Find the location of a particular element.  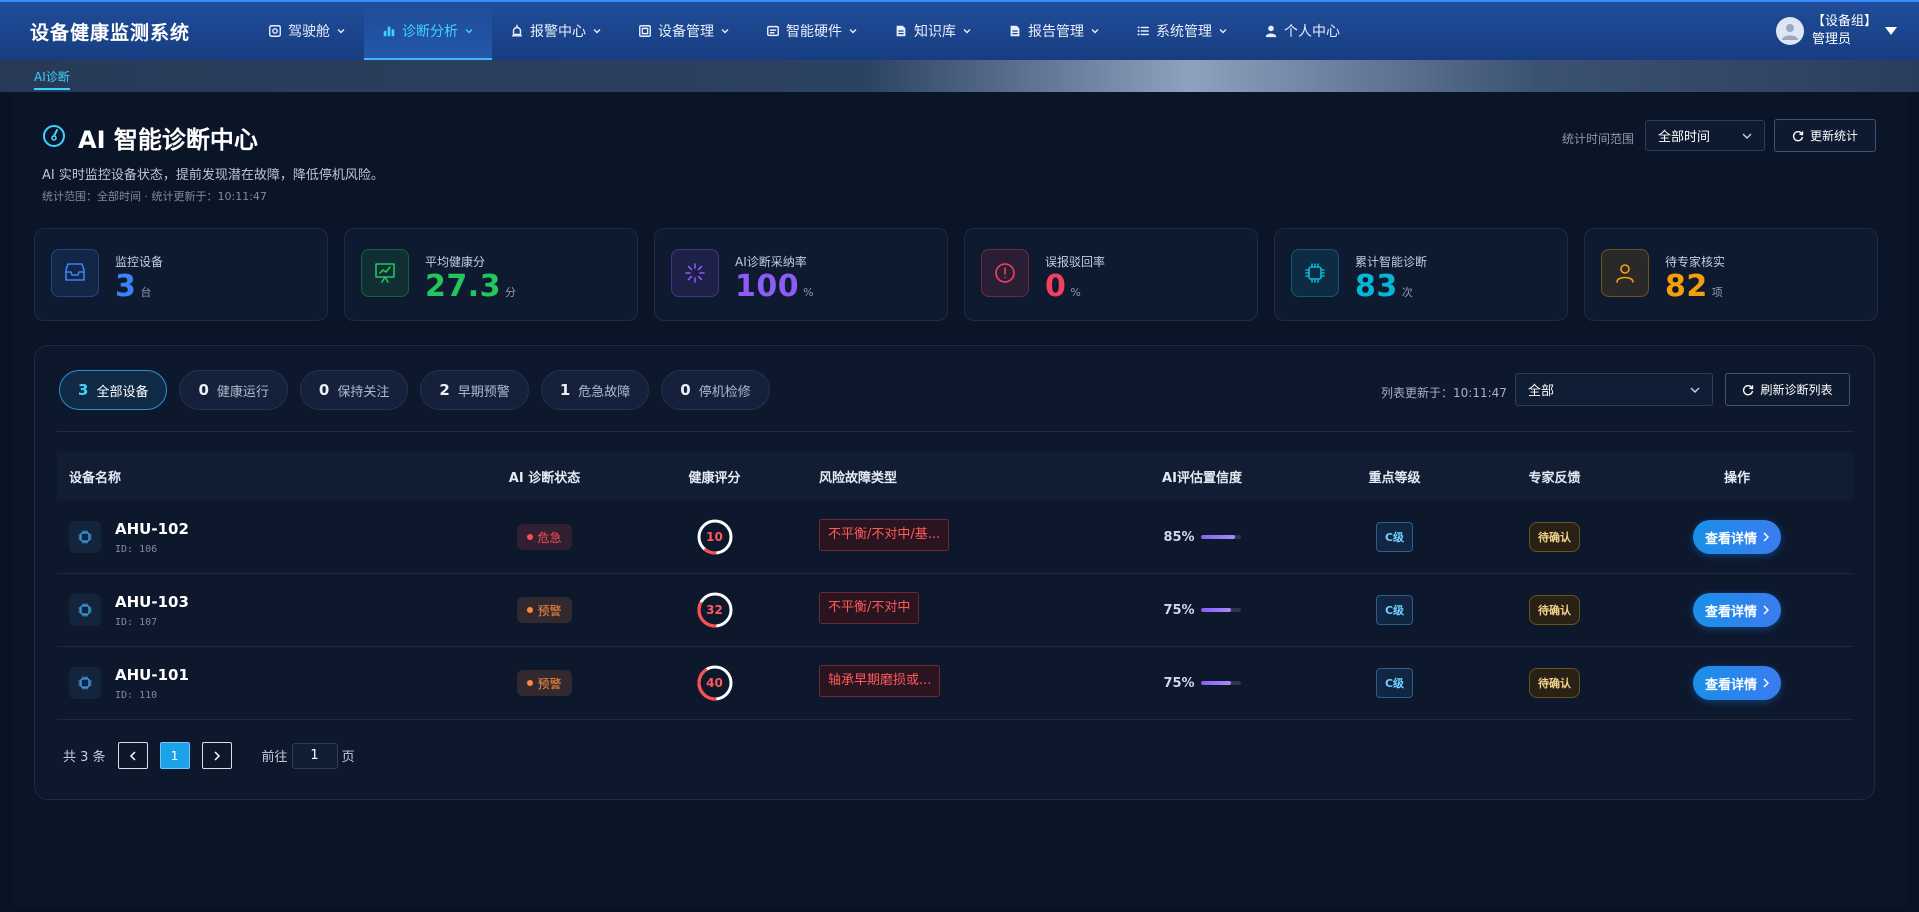

filter-pill-0: 3 全部设备 is located at coordinates (113, 390).